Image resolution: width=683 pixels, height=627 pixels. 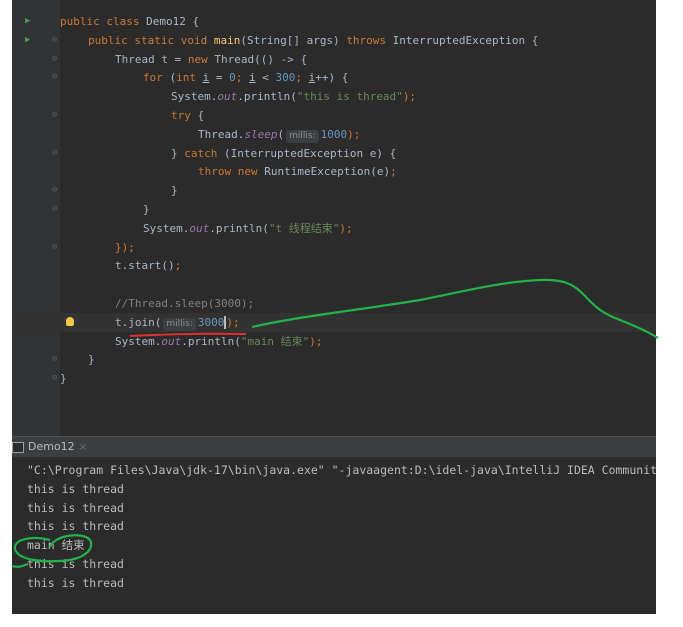 What do you see at coordinates (18, 447) in the screenshot?
I see `console-tab-icon` at bounding box center [18, 447].